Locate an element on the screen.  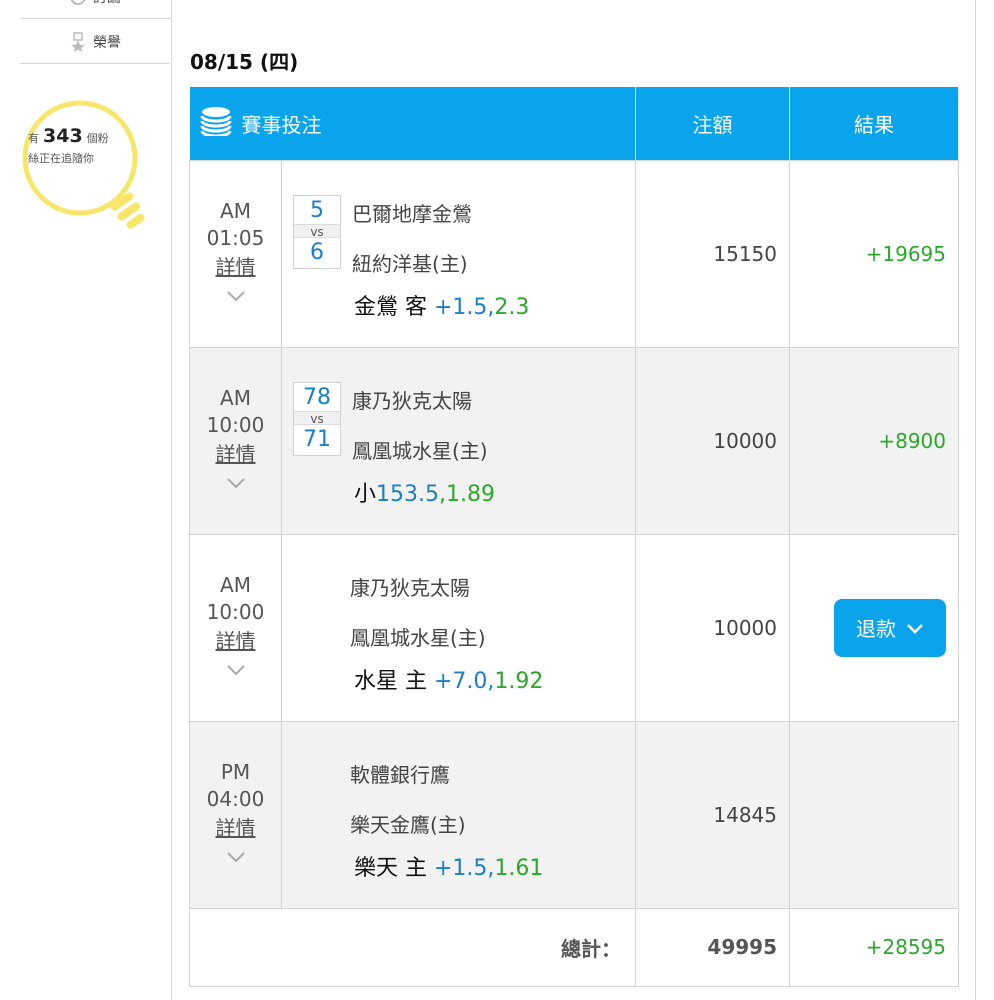
chat-icon is located at coordinates (78, 3).